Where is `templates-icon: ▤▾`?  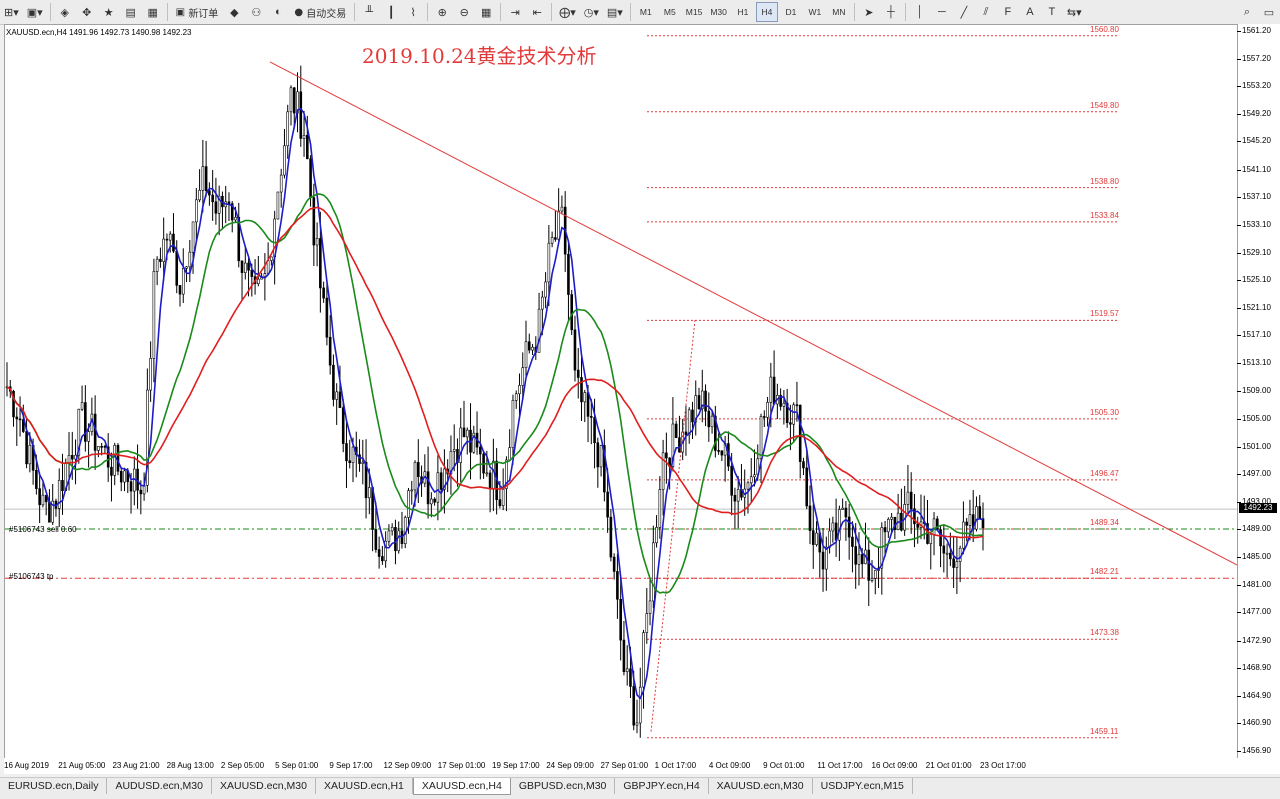
templates-icon: ▤▾ is located at coordinates (615, 12).